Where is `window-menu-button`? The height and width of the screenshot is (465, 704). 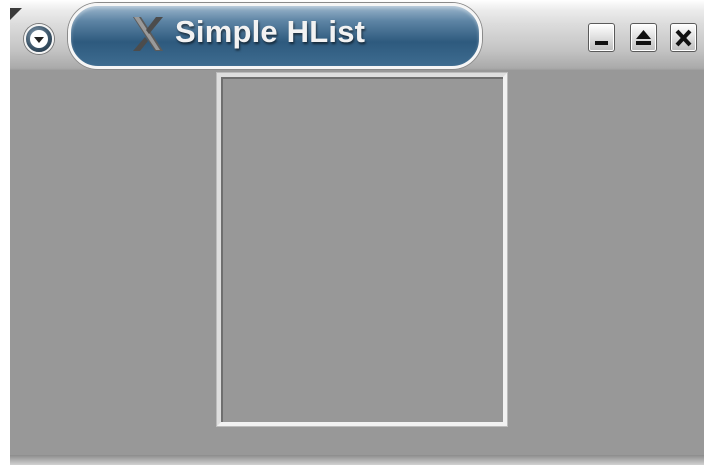 window-menu-button is located at coordinates (39, 39).